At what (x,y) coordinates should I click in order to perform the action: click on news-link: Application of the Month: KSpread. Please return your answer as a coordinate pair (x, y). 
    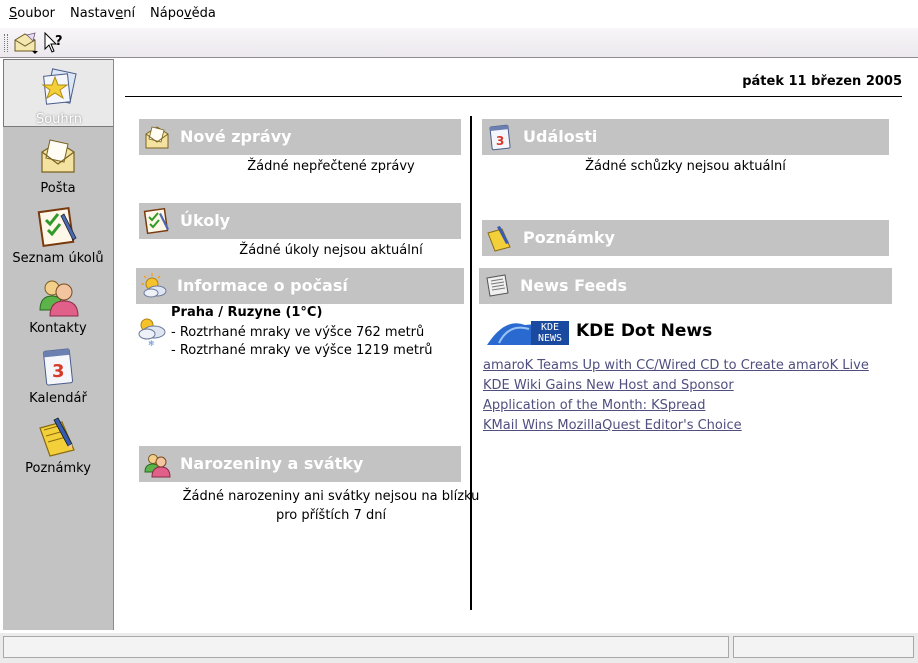
    Looking at the image, I should click on (594, 405).